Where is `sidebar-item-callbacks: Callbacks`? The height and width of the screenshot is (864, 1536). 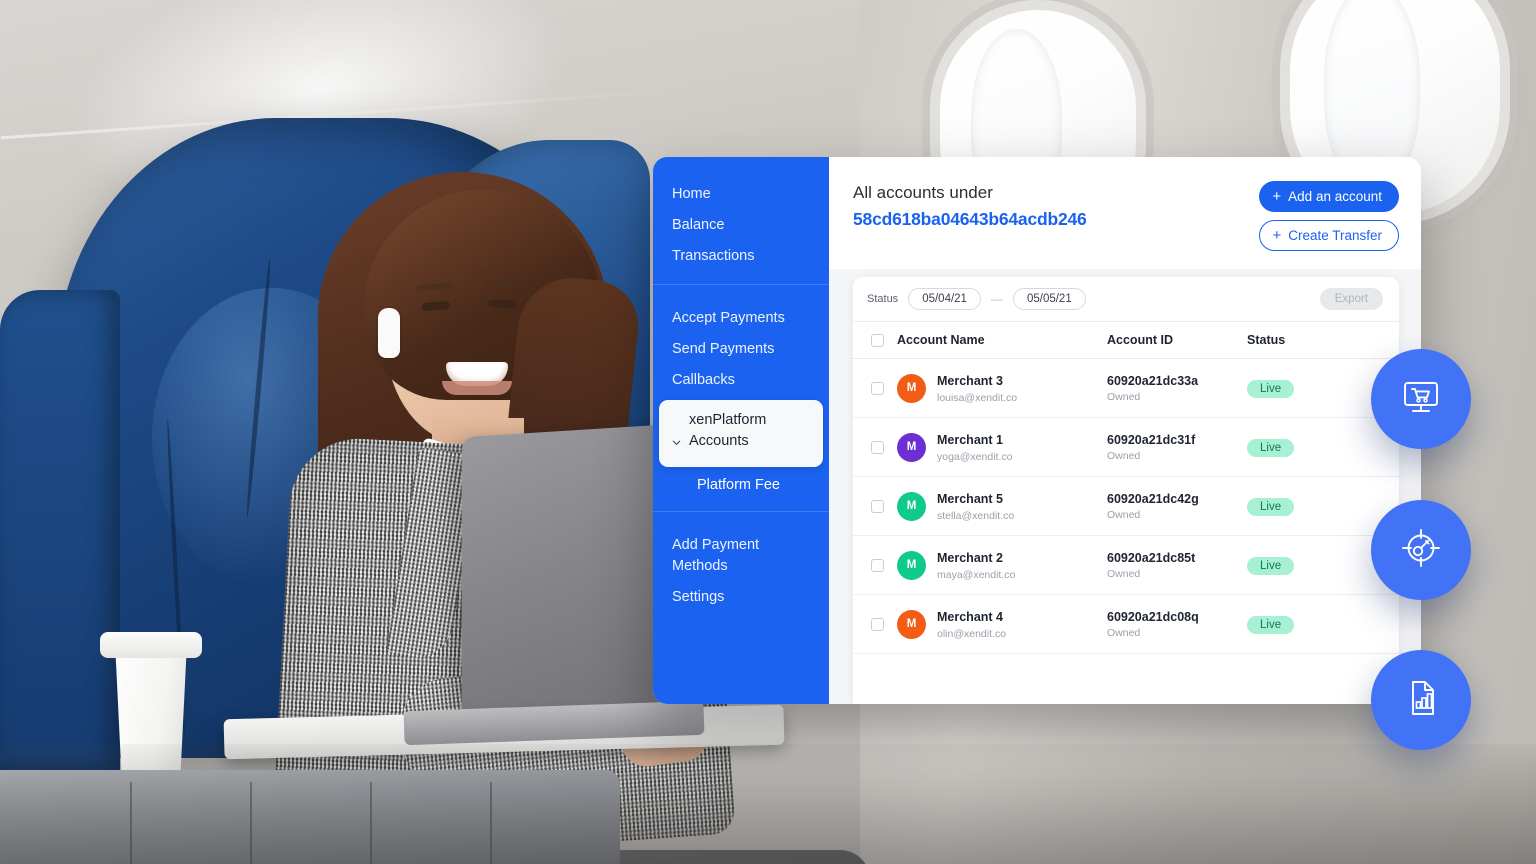
sidebar-item-callbacks: Callbacks is located at coordinates (741, 380).